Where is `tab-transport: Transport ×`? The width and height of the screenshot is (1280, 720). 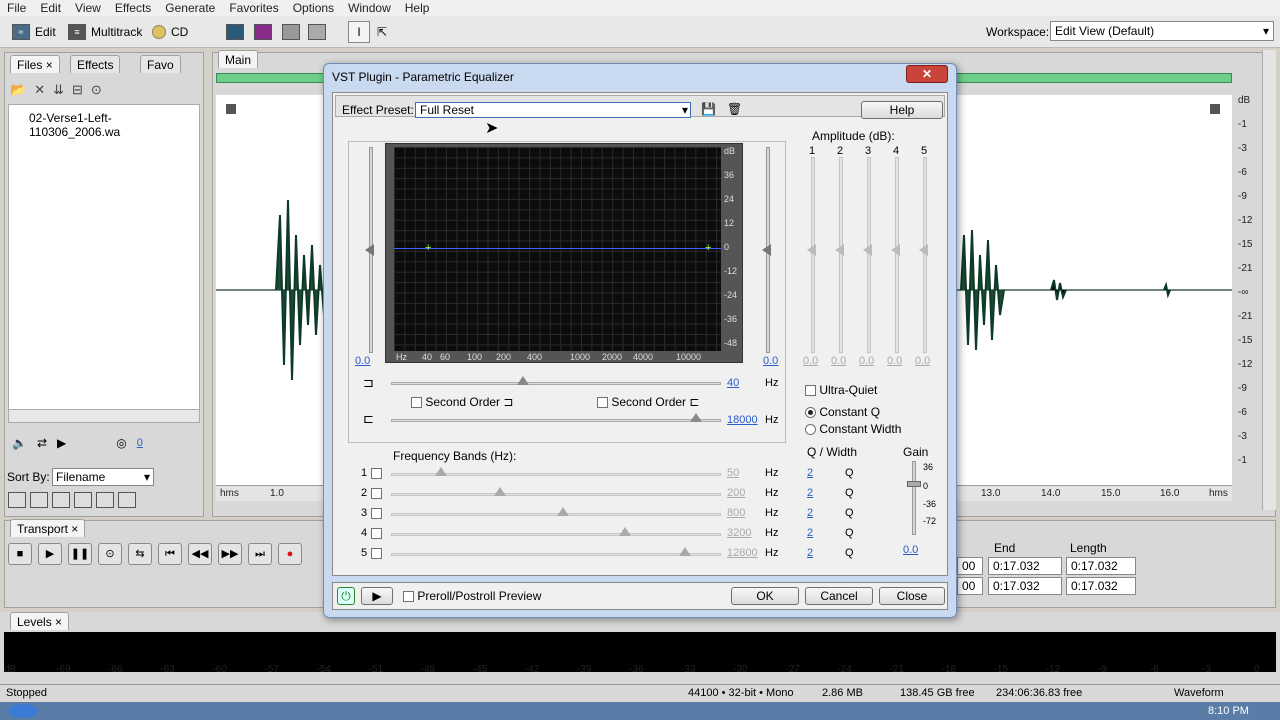 tab-transport: Transport × is located at coordinates (48, 528).